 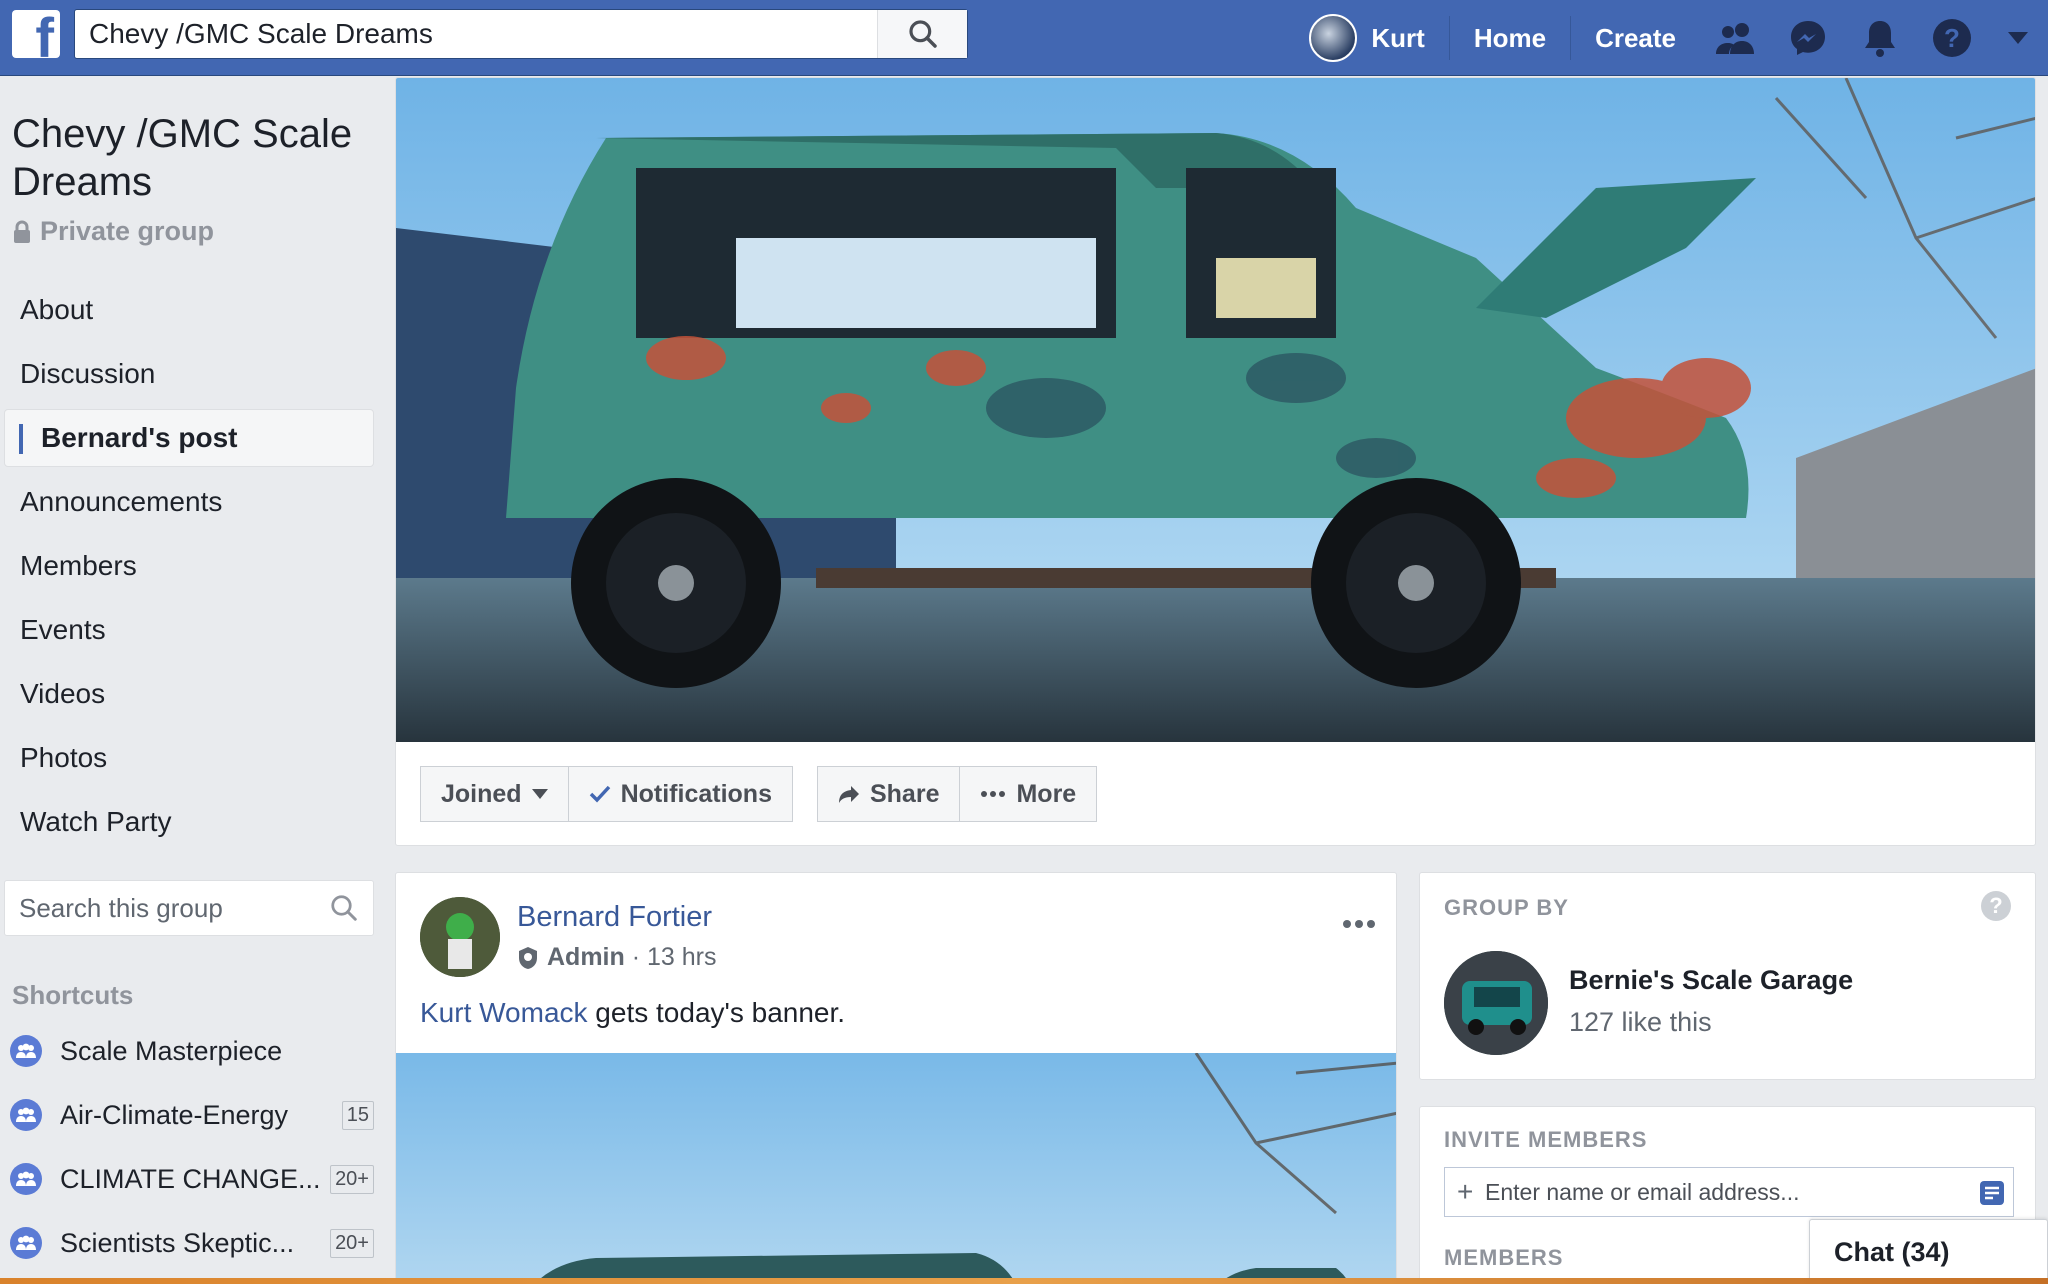 I want to click on top-nav-right: Kurt Home Create ?, so click(x=1673, y=38).